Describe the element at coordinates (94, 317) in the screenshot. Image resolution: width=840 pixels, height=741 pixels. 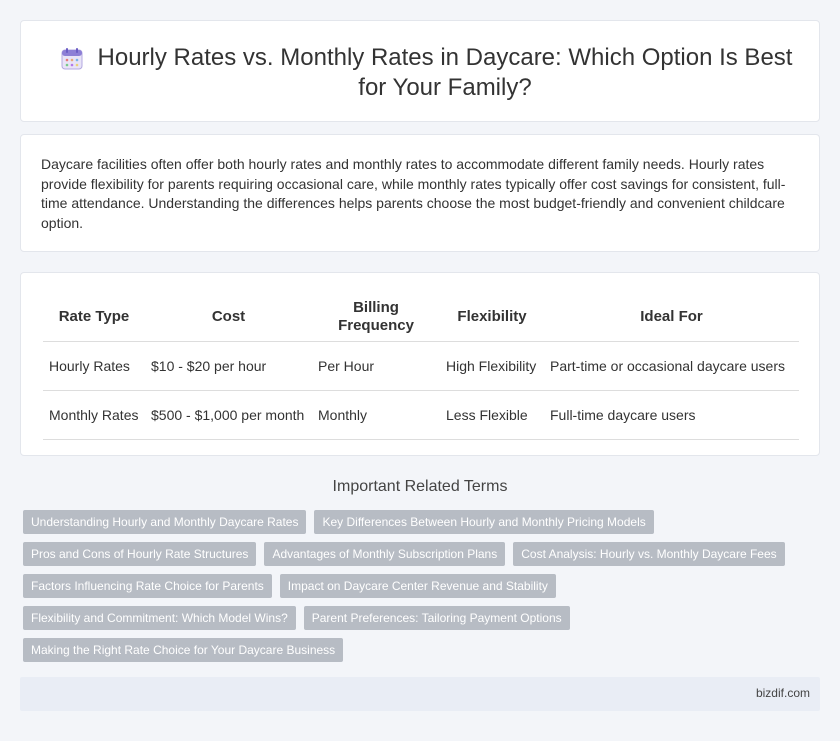
I see `header-rate-type: Rate Type` at that location.